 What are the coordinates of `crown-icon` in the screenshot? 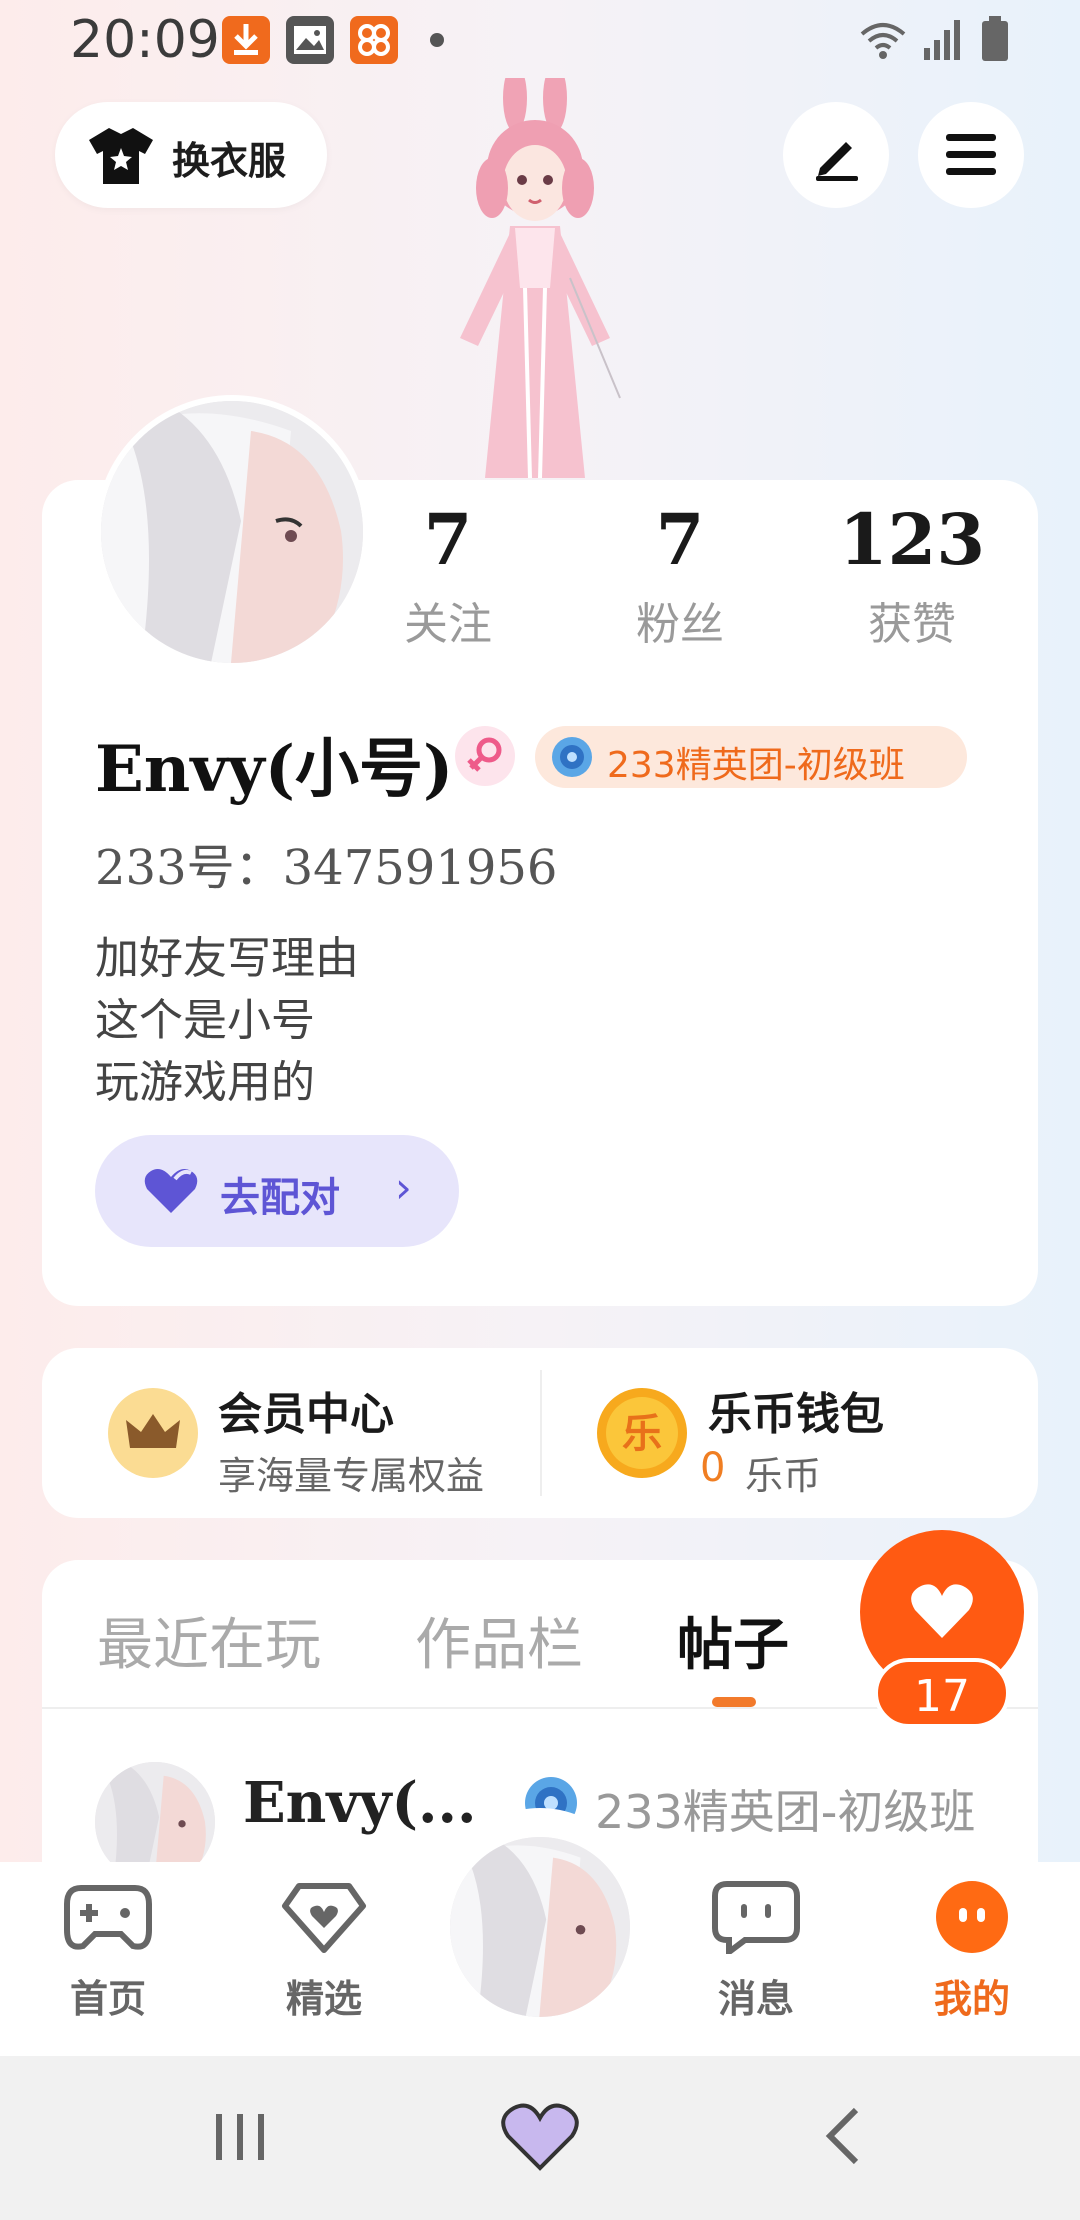 It's located at (153, 1433).